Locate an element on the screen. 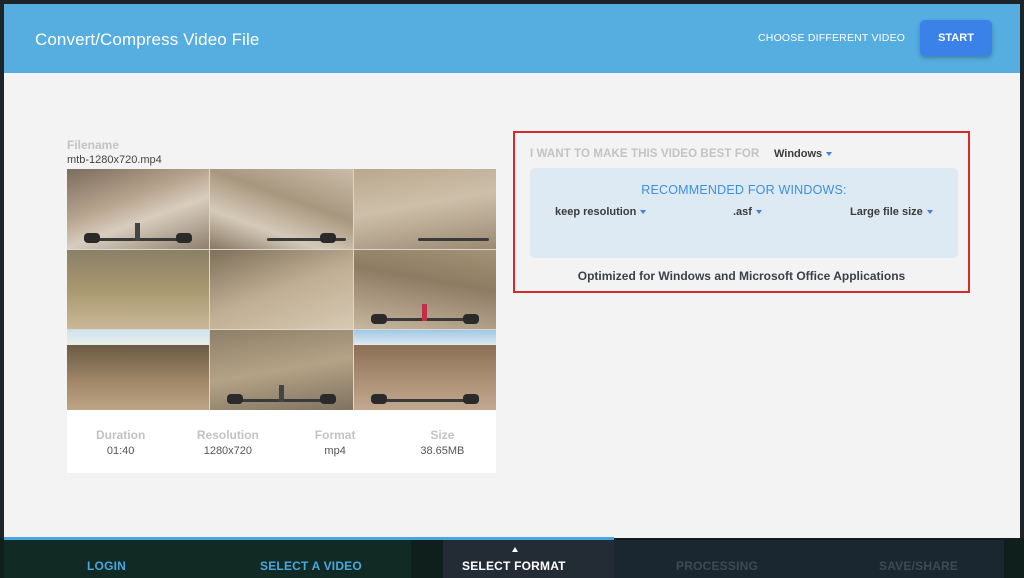 This screenshot has height=578, width=1024. step-login: LOGIN is located at coordinates (106, 566).